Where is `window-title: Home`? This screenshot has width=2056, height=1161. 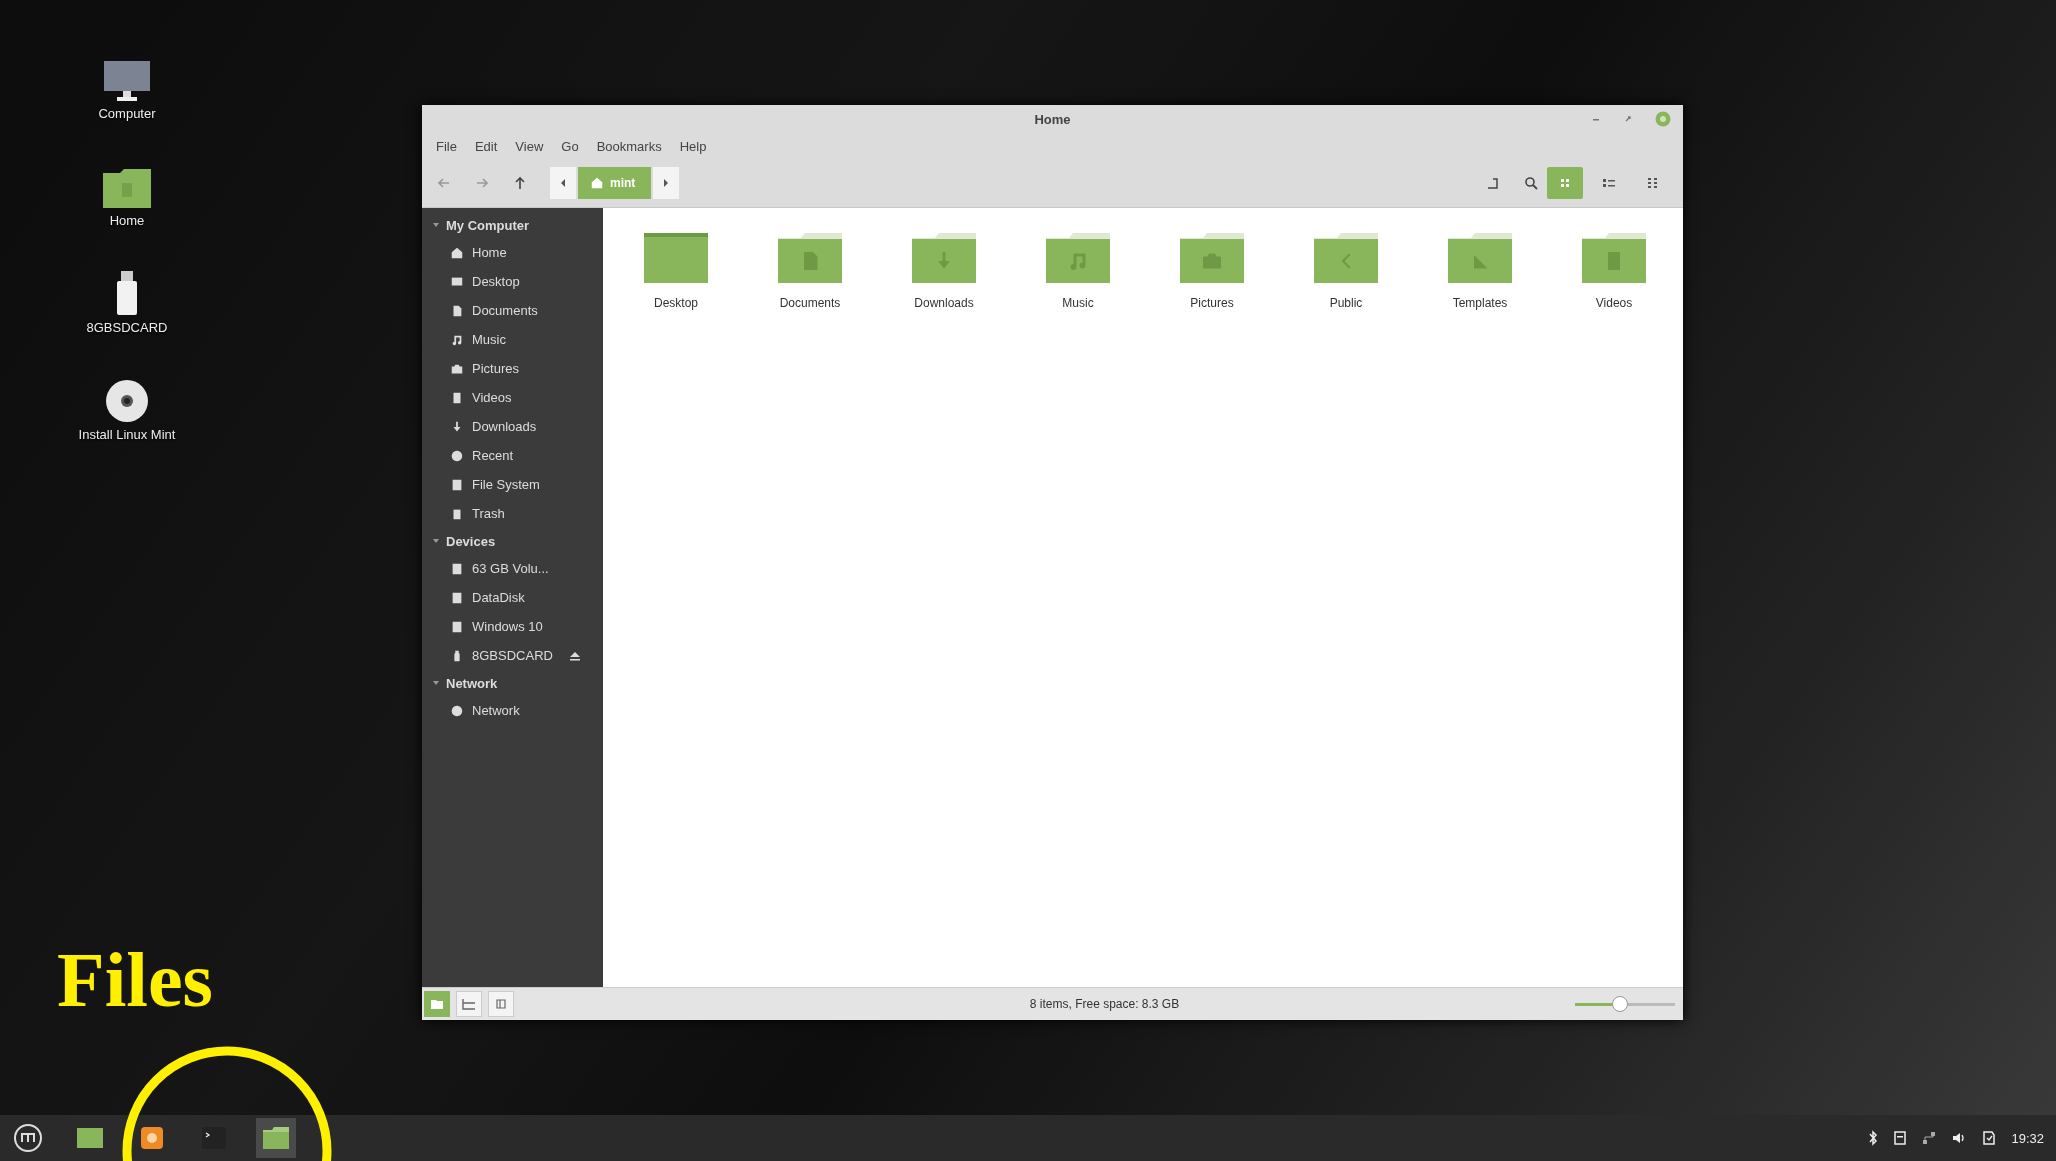
window-title: Home is located at coordinates (1052, 119).